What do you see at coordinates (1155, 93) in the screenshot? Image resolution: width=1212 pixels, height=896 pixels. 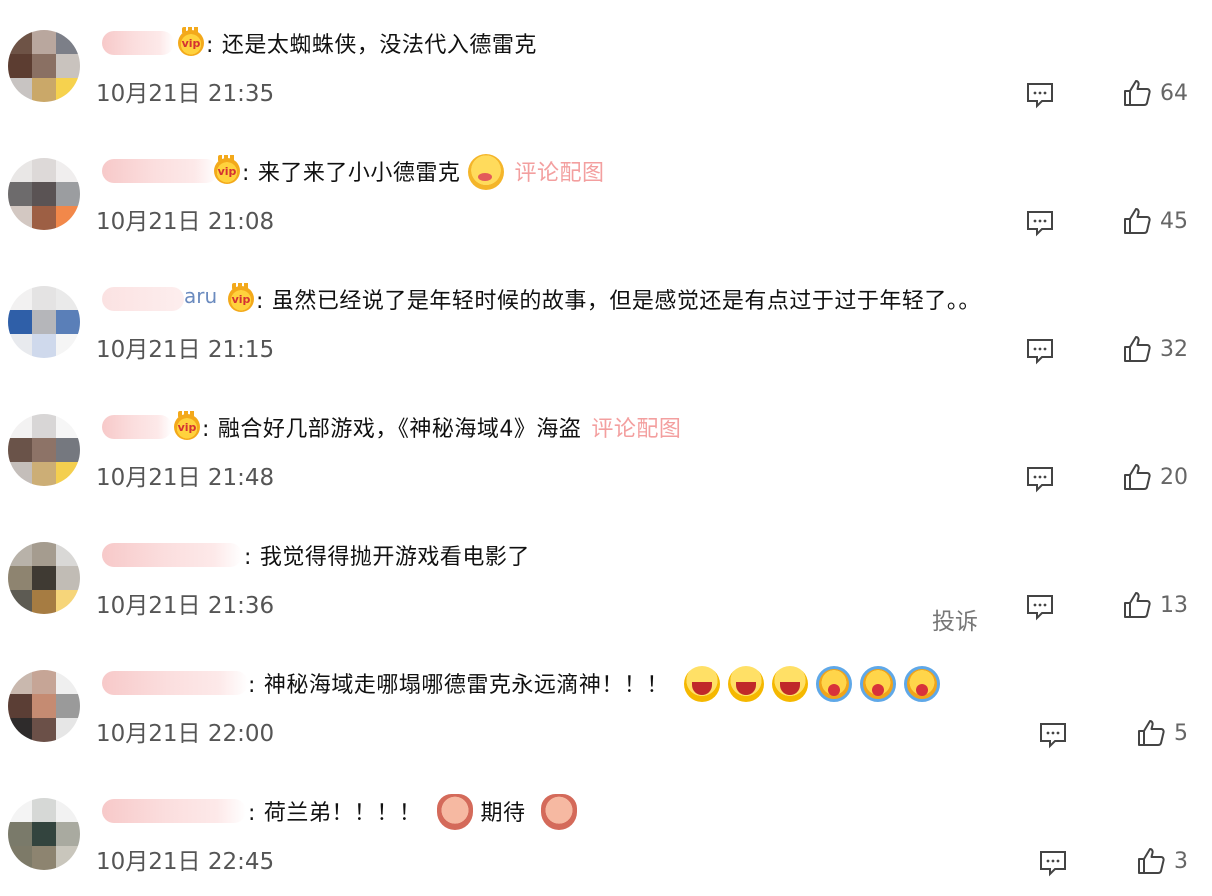 I see `like-button: 64` at bounding box center [1155, 93].